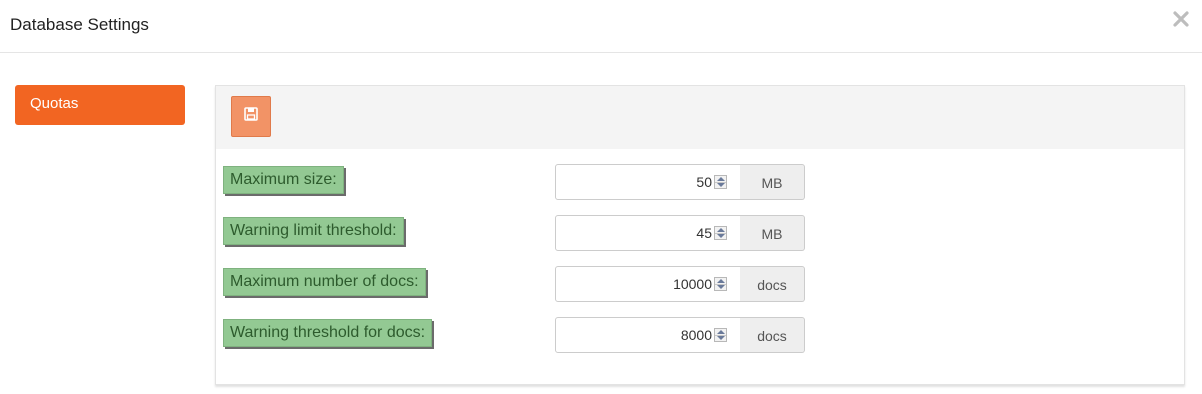  What do you see at coordinates (704, 182) in the screenshot?
I see `max-size-value: 50` at bounding box center [704, 182].